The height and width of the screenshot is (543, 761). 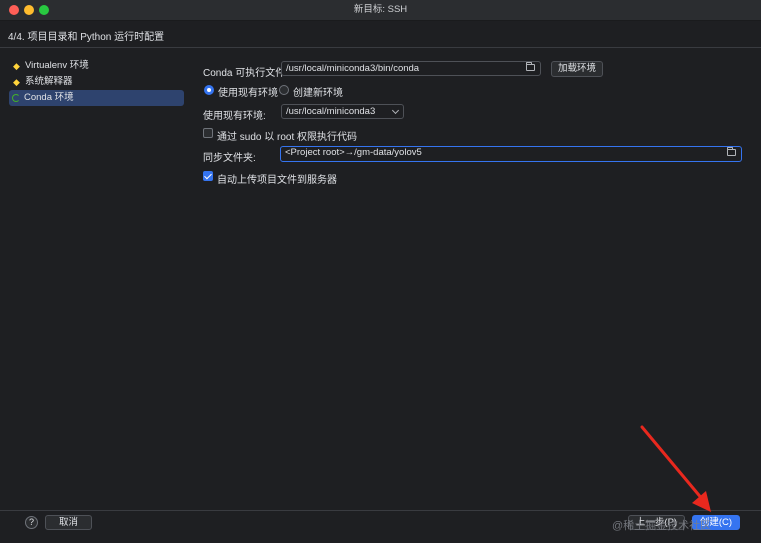 What do you see at coordinates (284, 90) in the screenshot?
I see `create-new-radio` at bounding box center [284, 90].